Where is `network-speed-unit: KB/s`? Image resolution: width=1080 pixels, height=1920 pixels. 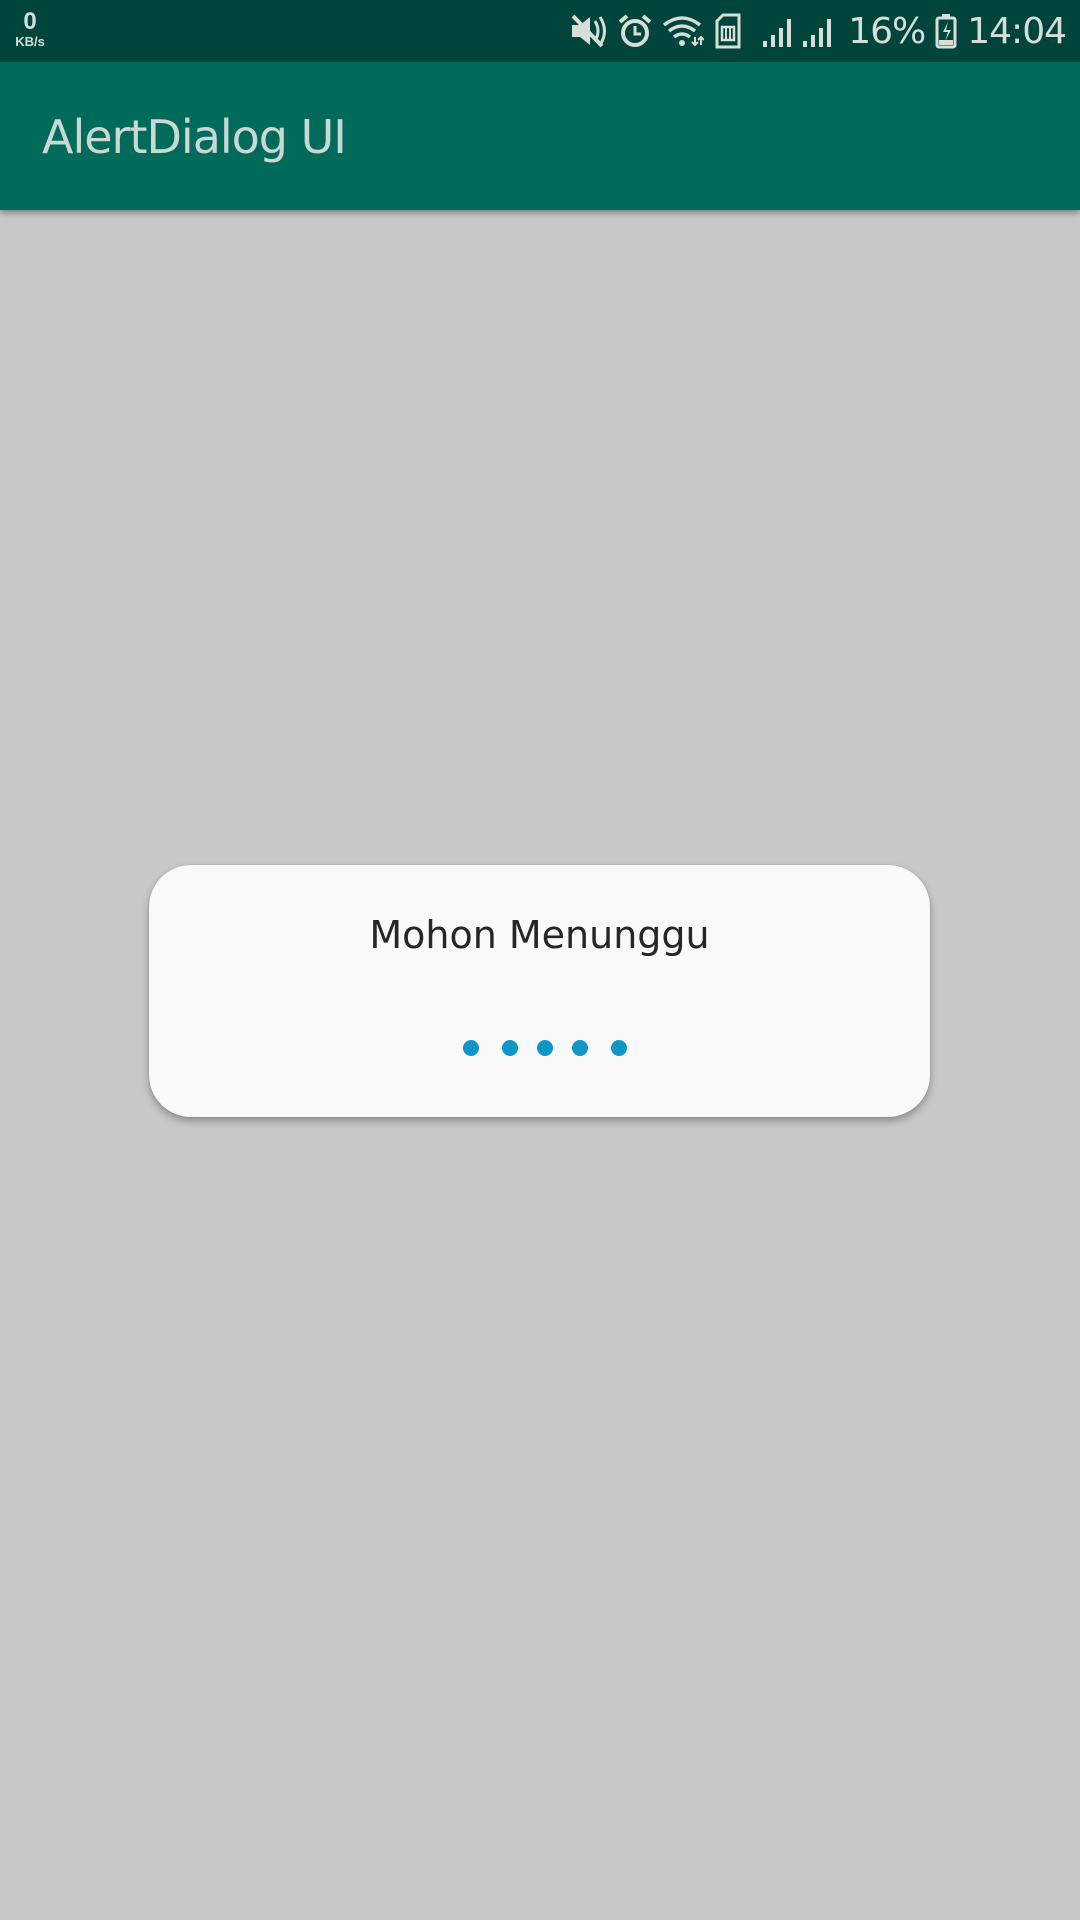 network-speed-unit: KB/s is located at coordinates (30, 41).